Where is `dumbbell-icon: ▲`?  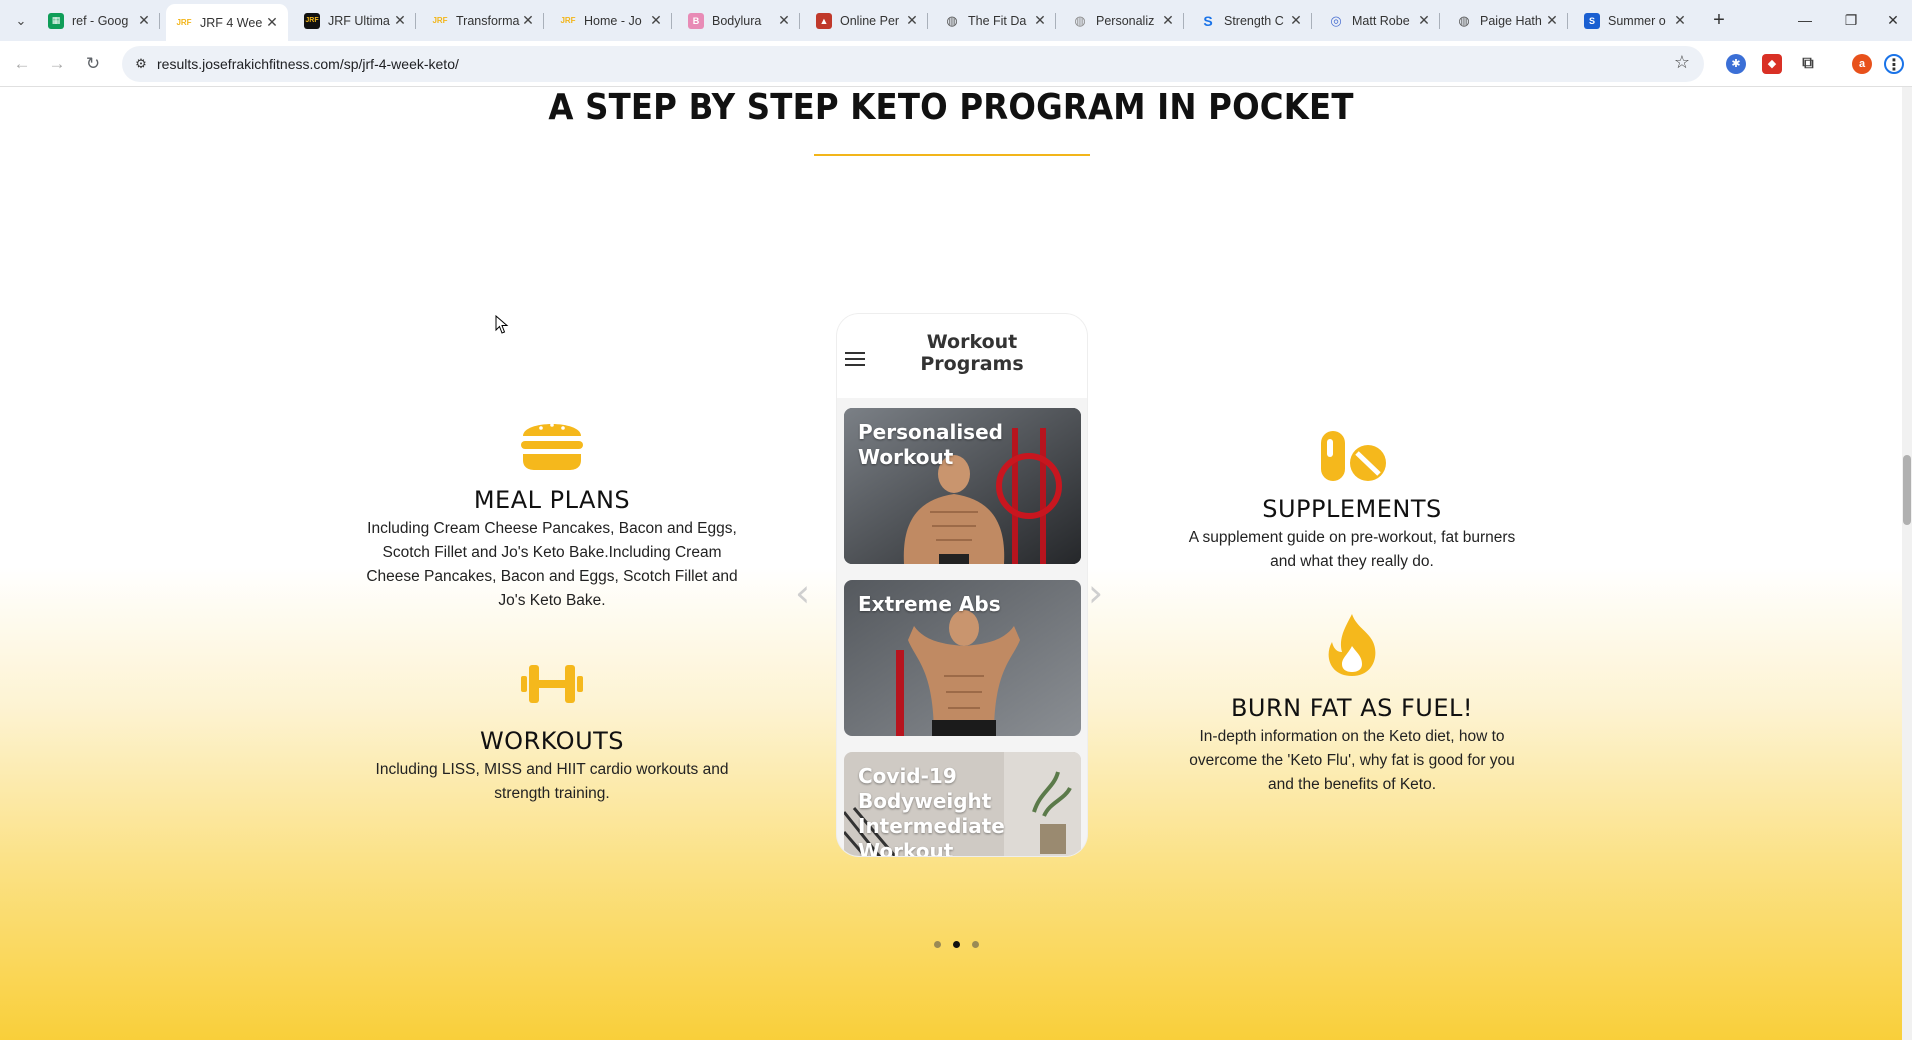
dumbbell-icon: ▲ is located at coordinates (824, 20).